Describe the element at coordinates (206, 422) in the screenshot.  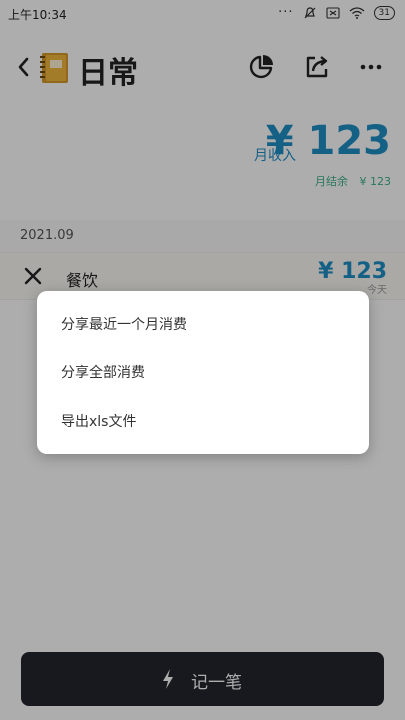
I see `menu-item-export-xls: 导出xls文件` at that location.